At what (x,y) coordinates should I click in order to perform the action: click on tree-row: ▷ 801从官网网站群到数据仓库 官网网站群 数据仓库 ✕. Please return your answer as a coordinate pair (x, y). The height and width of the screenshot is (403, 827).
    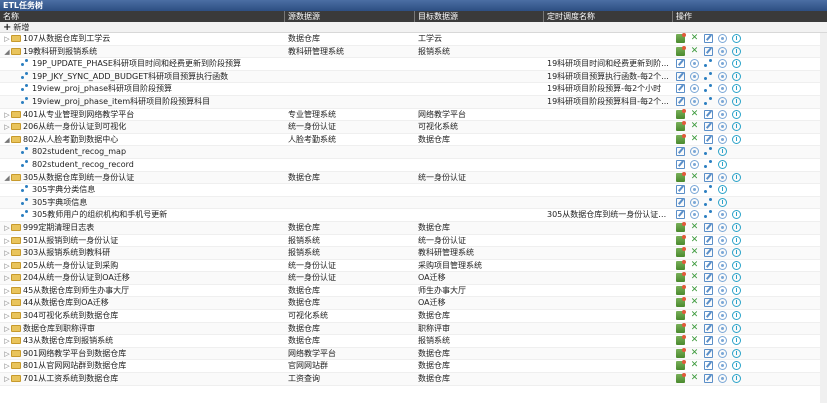
    Looking at the image, I should click on (413, 367).